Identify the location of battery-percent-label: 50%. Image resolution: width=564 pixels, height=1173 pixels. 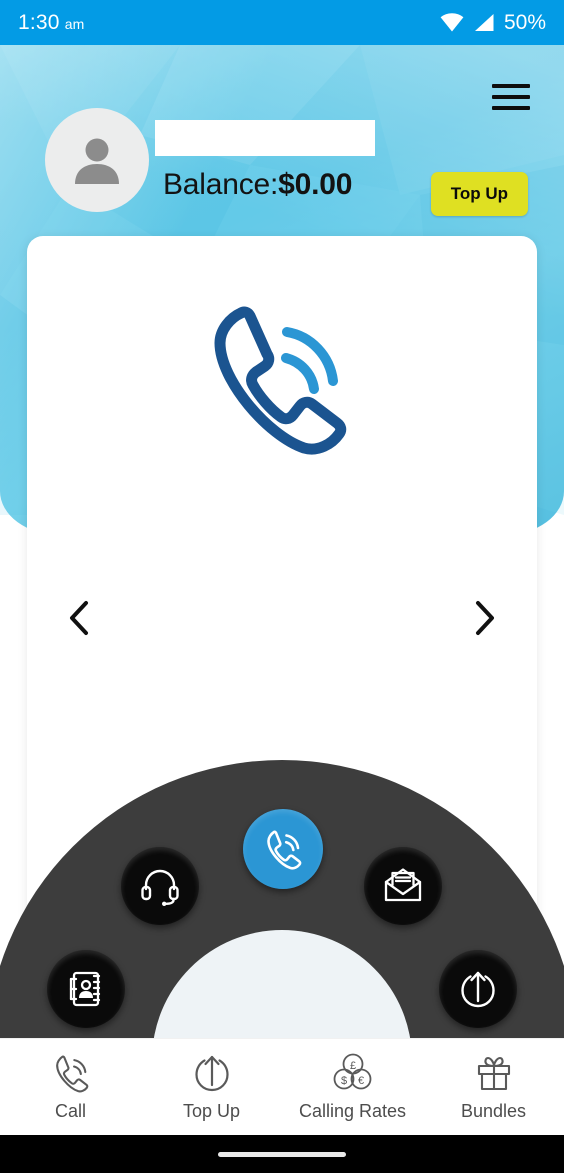
(524, 22).